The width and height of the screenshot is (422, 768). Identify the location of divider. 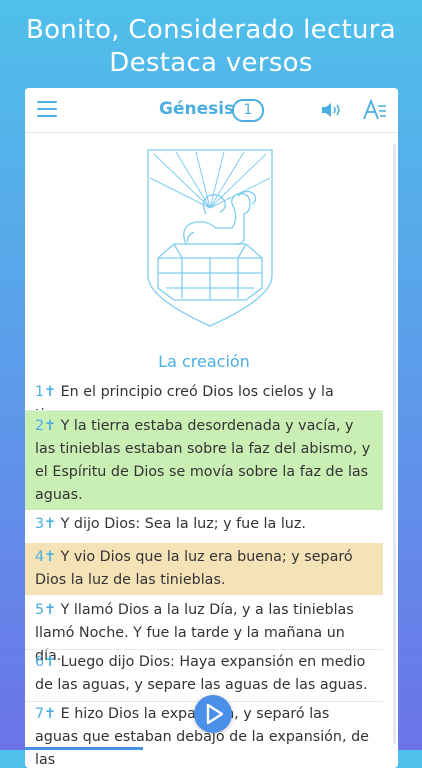
(204, 649).